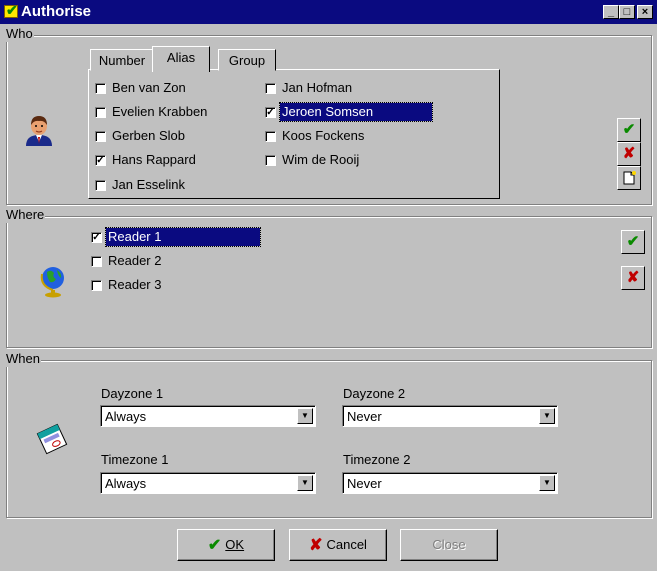 Image resolution: width=657 pixels, height=571 pixels. I want to click on title-bar: ✔ Authorise _ □ ×, so click(328, 12).